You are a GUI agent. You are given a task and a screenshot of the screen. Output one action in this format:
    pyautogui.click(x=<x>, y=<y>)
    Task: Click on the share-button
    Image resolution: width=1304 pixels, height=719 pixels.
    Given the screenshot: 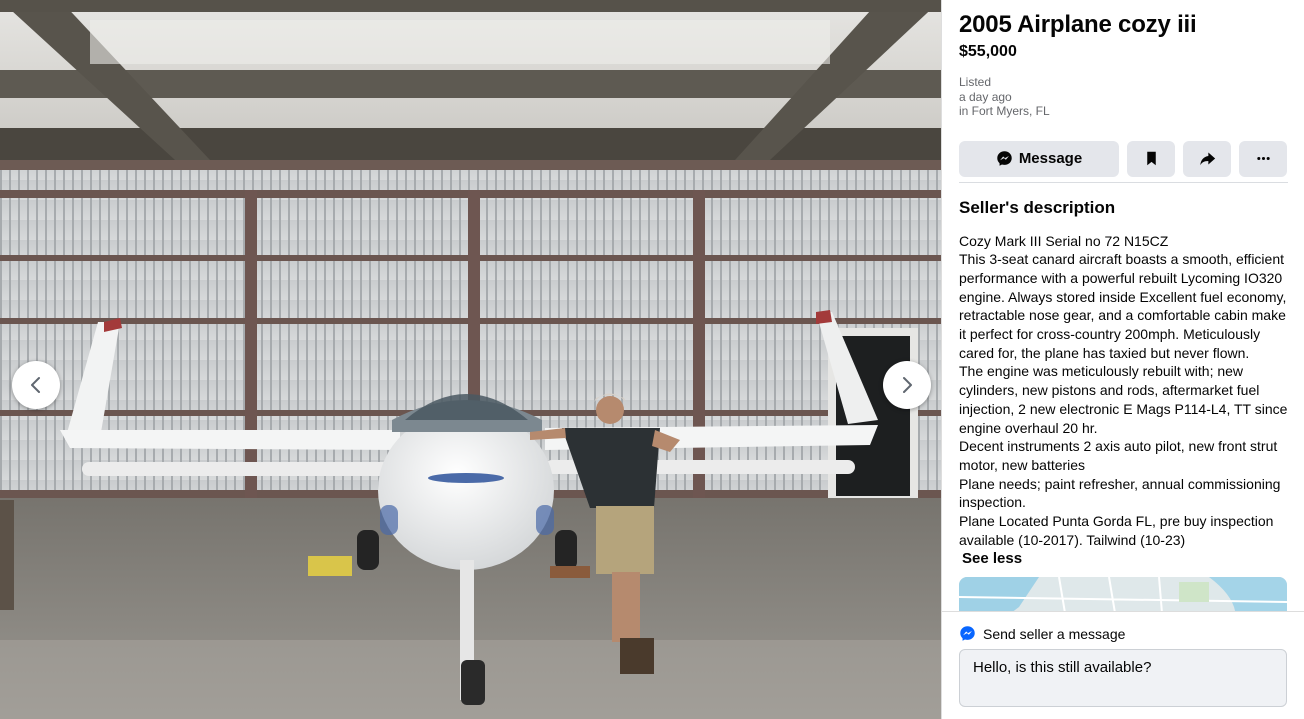 What is the action you would take?
    pyautogui.click(x=1207, y=158)
    